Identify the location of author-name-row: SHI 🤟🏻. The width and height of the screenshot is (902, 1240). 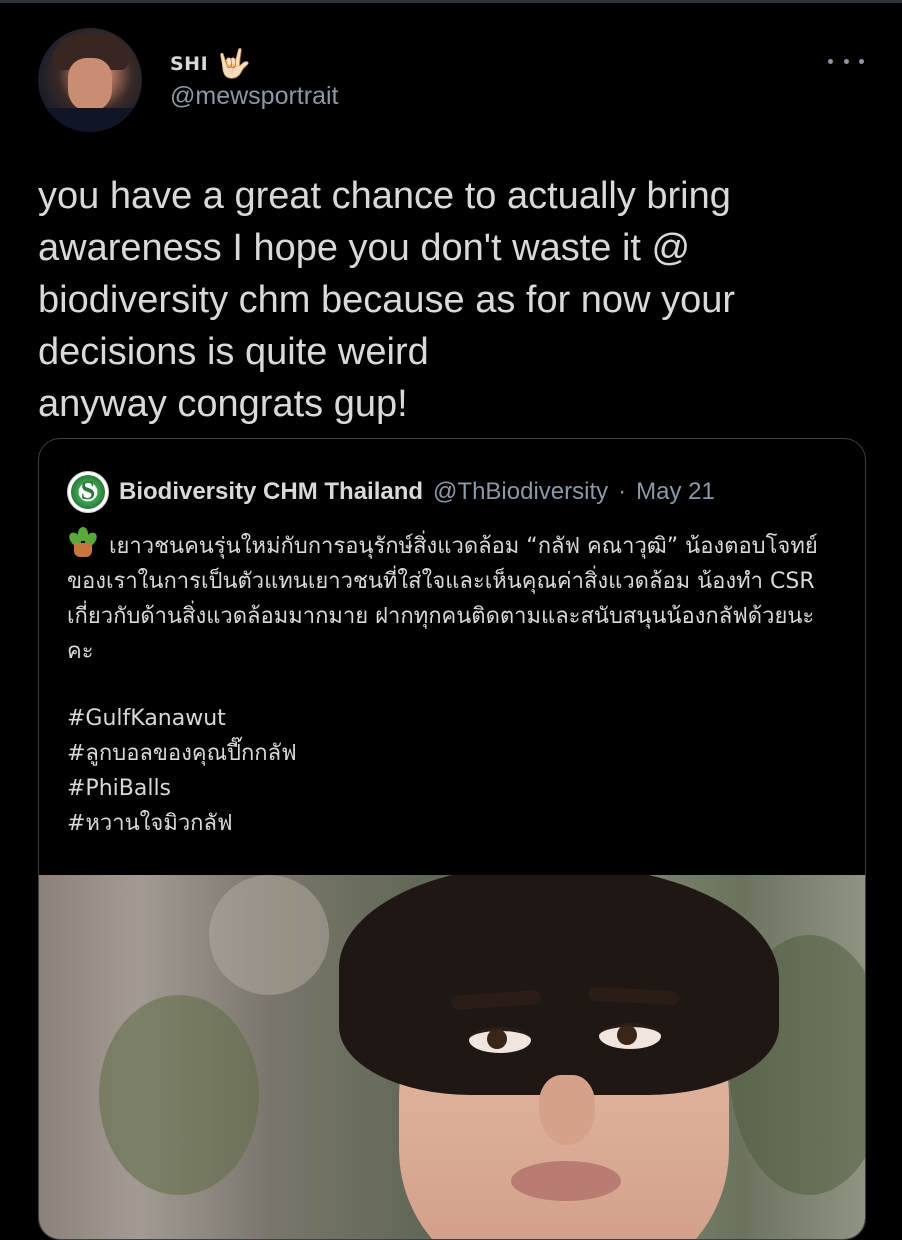
(210, 64).